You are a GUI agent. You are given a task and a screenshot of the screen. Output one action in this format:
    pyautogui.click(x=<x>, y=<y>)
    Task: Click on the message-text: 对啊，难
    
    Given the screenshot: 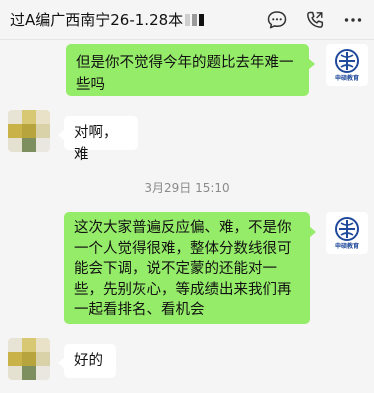 What is the action you would take?
    pyautogui.click(x=96, y=144)
    